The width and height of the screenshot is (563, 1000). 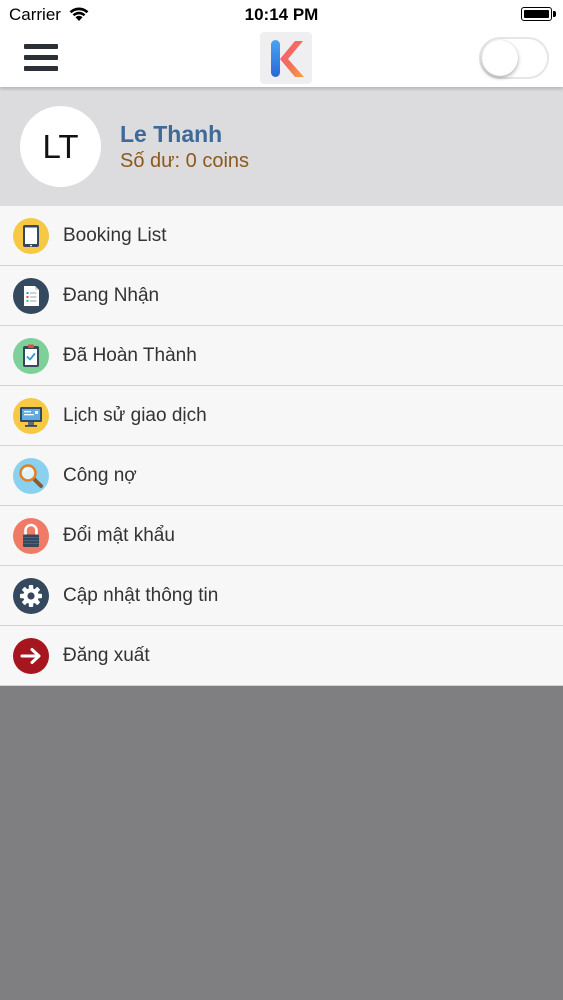 I want to click on menu-item-label: Đổi mật khẩu, so click(x=119, y=535).